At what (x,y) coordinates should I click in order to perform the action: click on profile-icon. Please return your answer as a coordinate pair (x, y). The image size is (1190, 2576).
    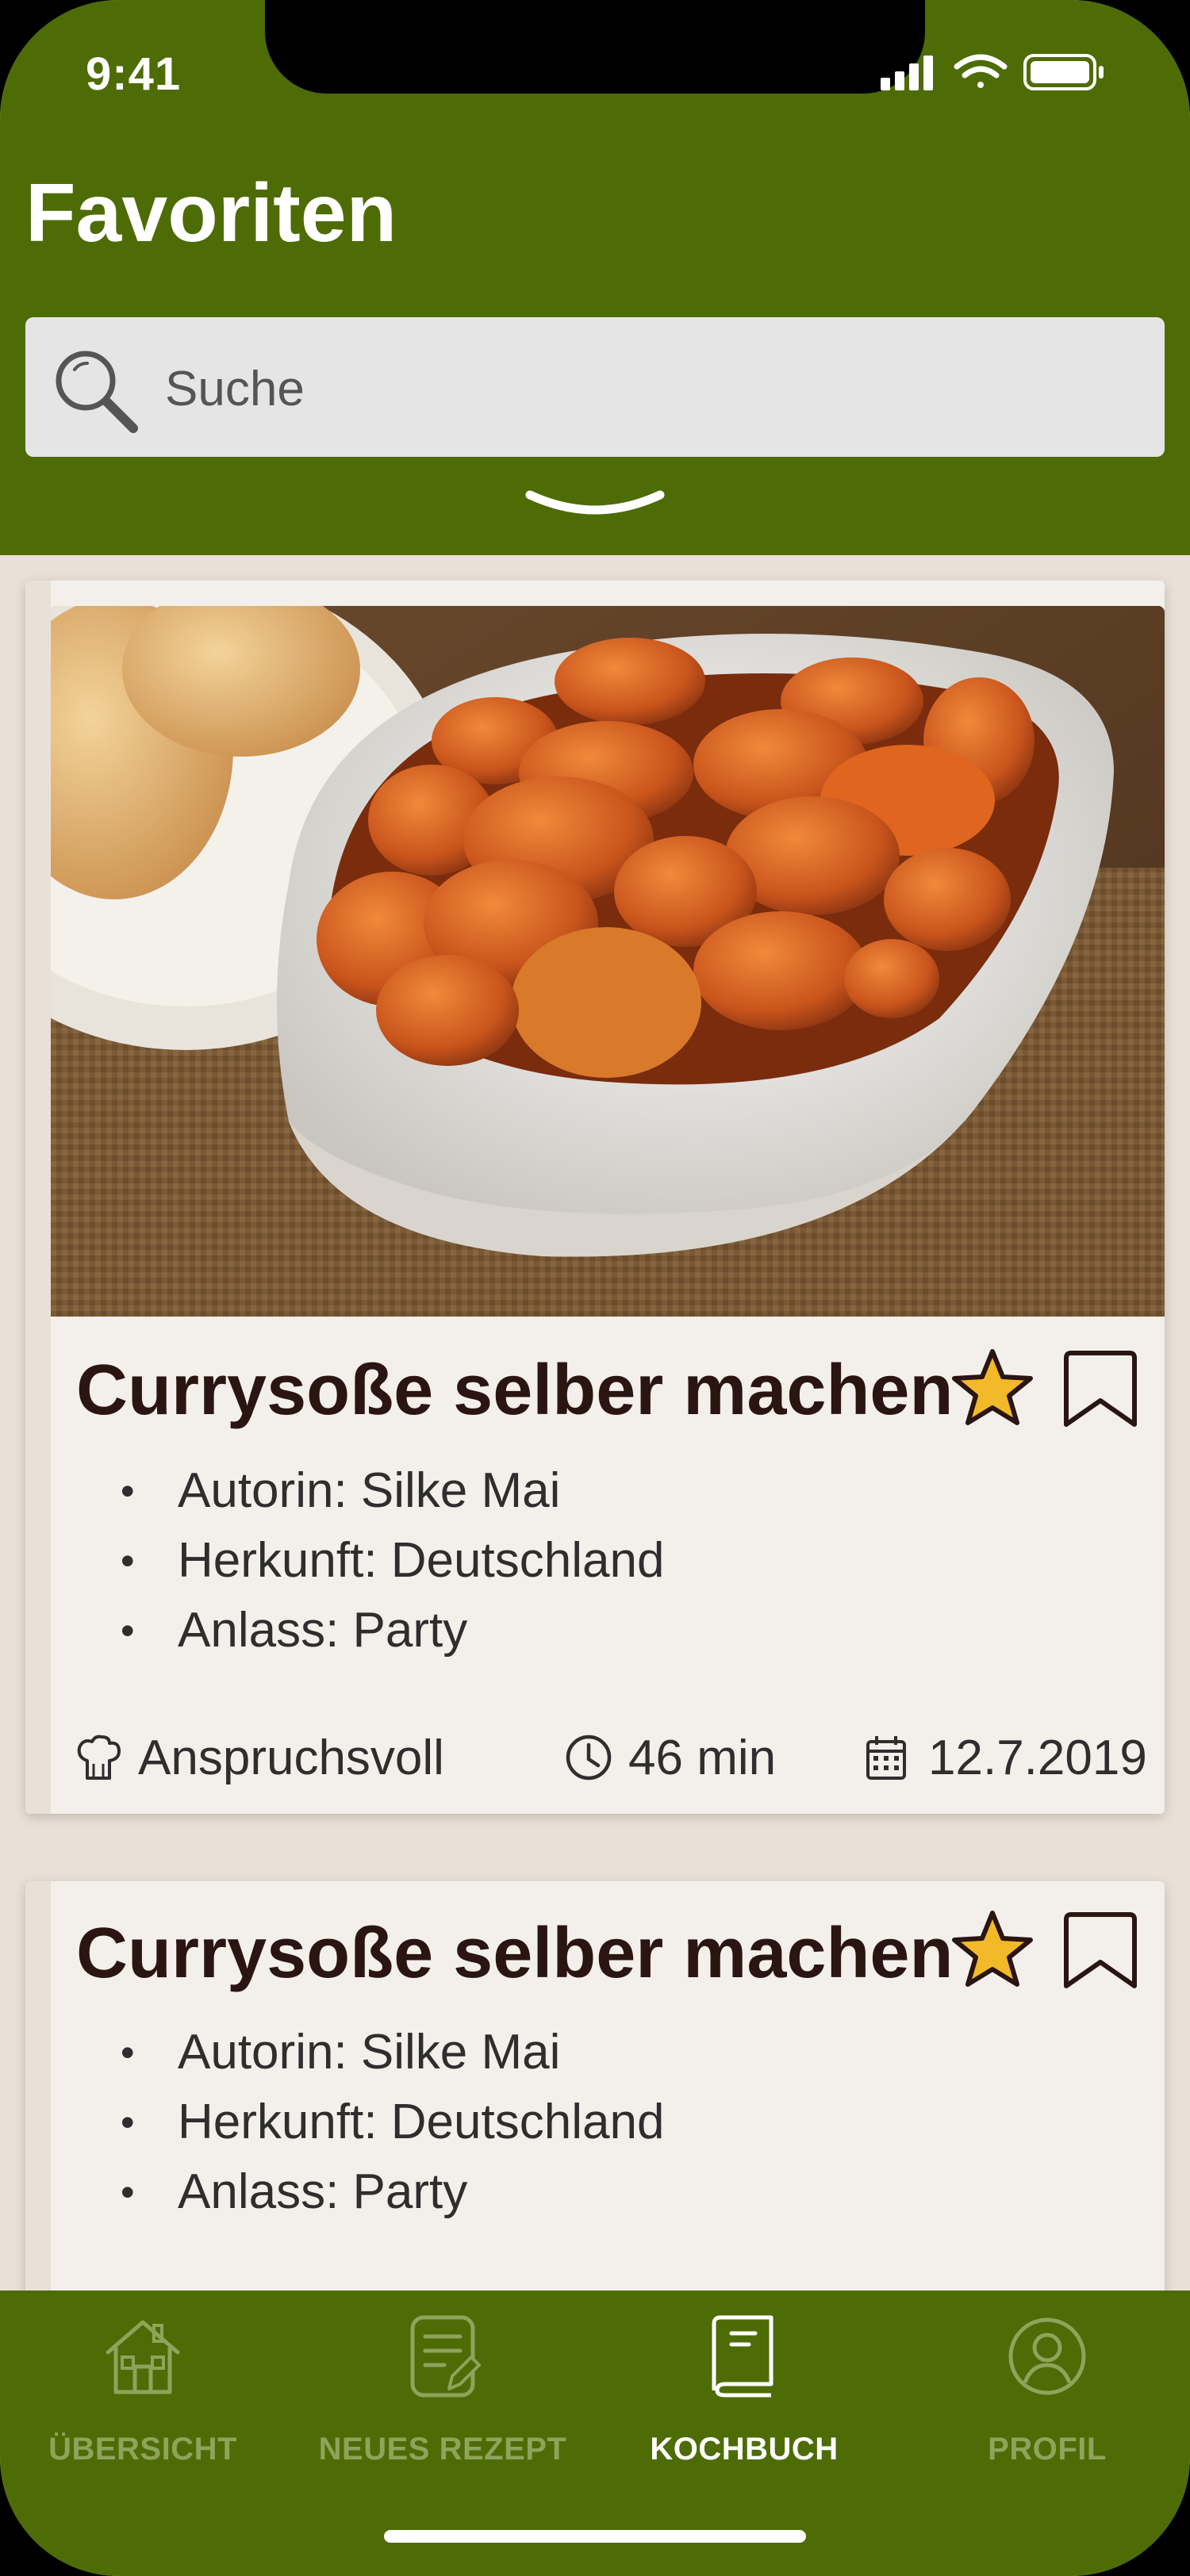
    Looking at the image, I should click on (1047, 2356).